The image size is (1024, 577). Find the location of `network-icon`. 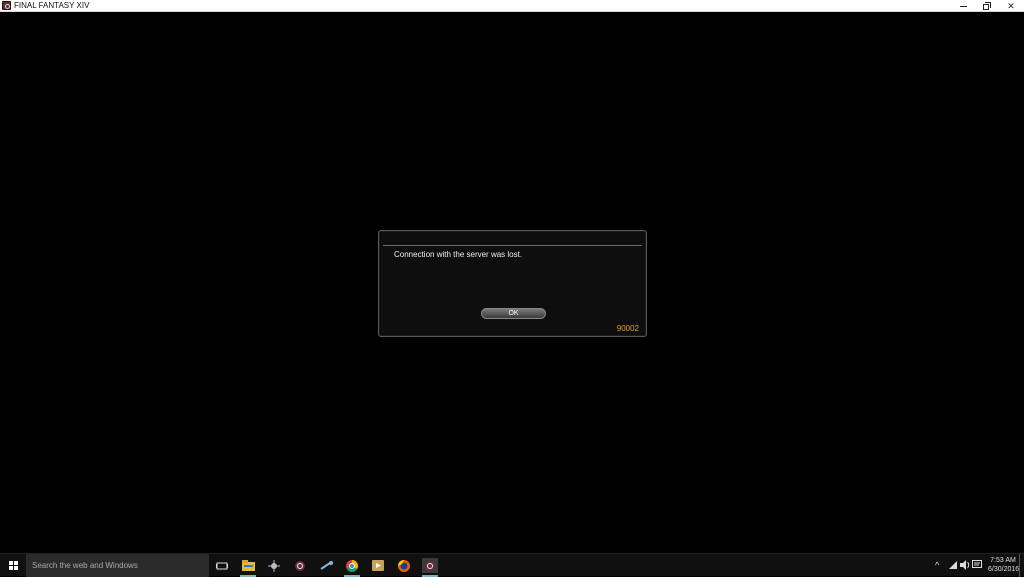

network-icon is located at coordinates (953, 565).